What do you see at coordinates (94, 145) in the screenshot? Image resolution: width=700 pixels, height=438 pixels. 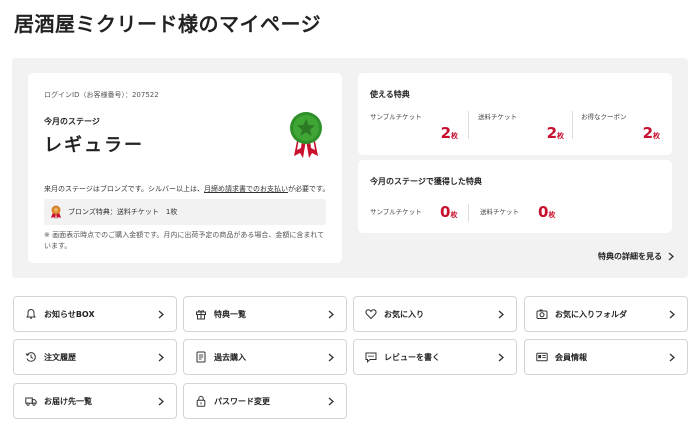 I see `stage-name: レギュラー` at bounding box center [94, 145].